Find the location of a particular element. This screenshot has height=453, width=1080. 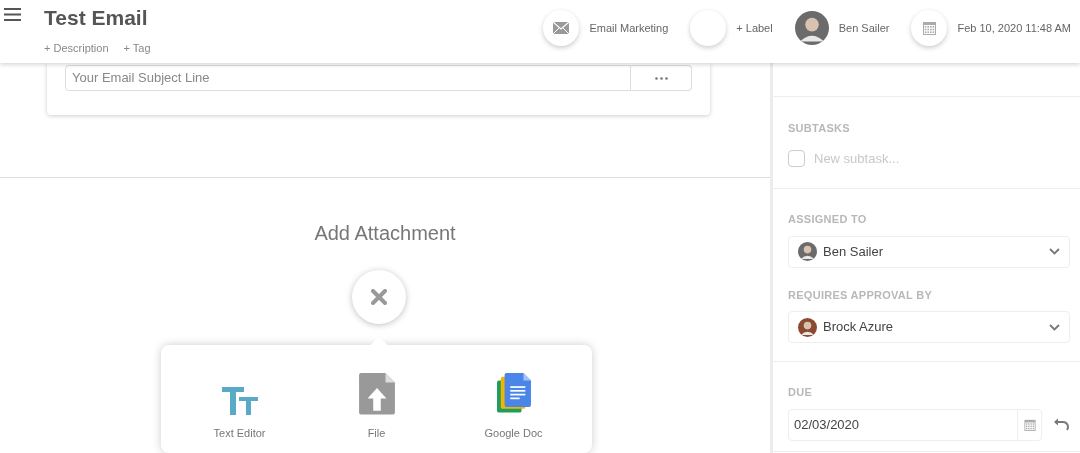

section-label: DUE is located at coordinates (801, 392).